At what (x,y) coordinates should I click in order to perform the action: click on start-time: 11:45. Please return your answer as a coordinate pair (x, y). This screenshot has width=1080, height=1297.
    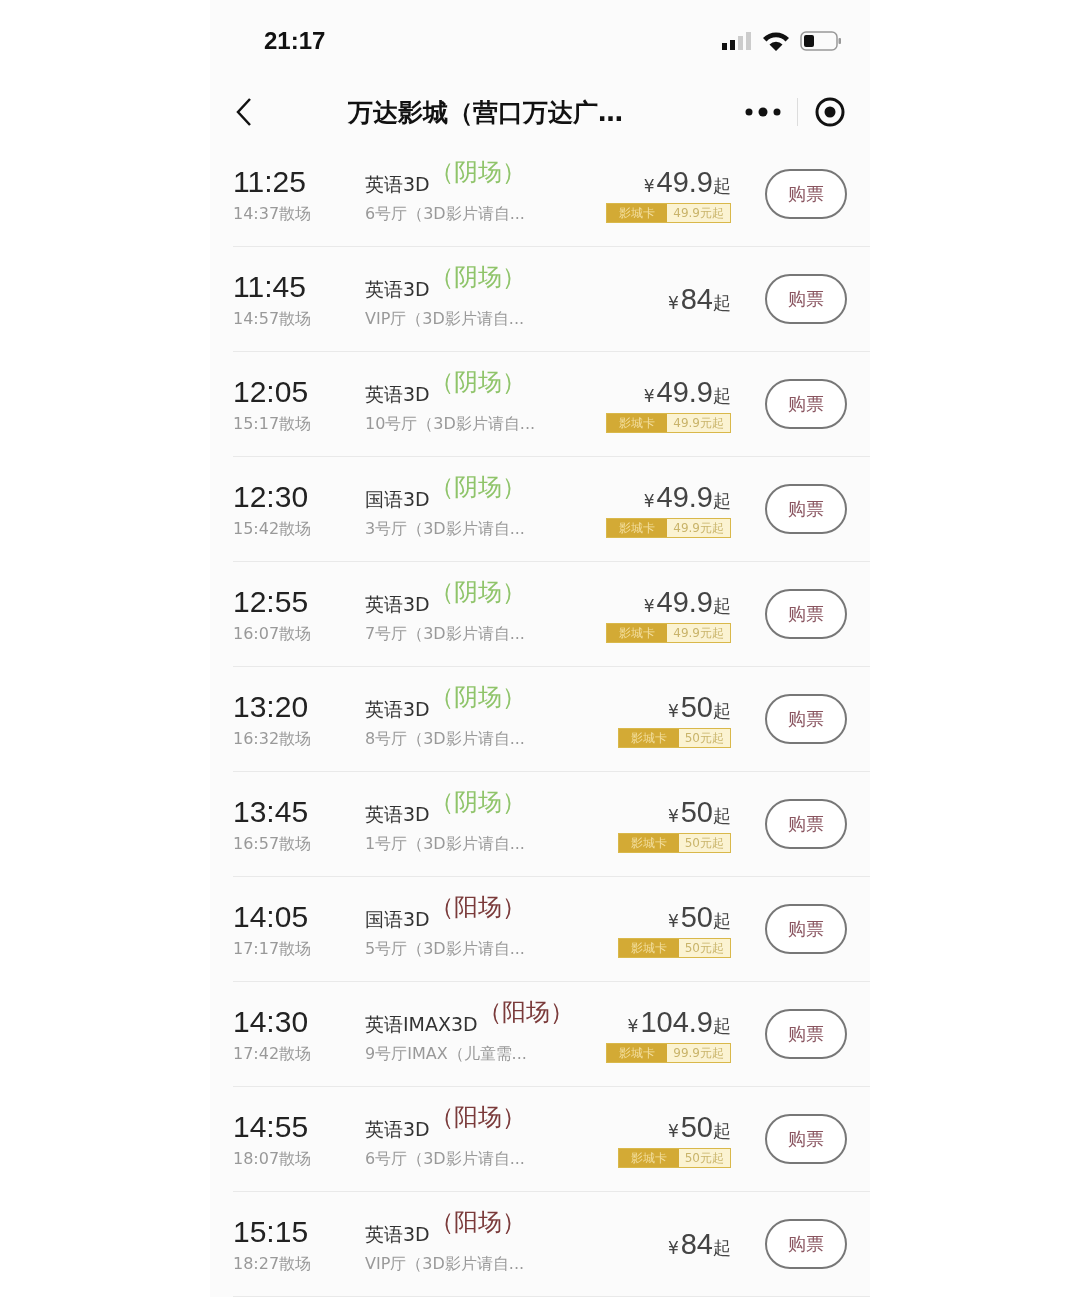
    Looking at the image, I should click on (270, 286).